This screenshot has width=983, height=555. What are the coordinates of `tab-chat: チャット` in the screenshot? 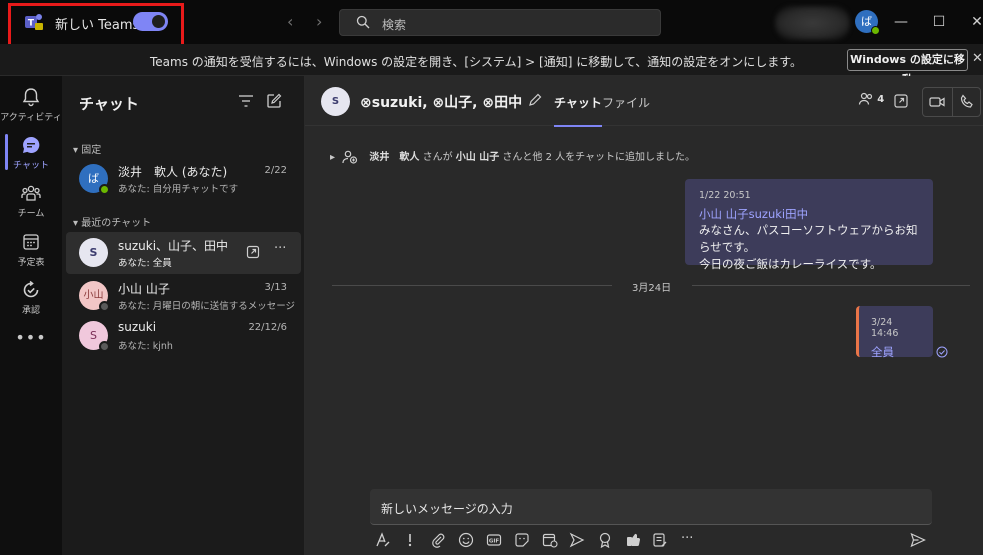 It's located at (578, 110).